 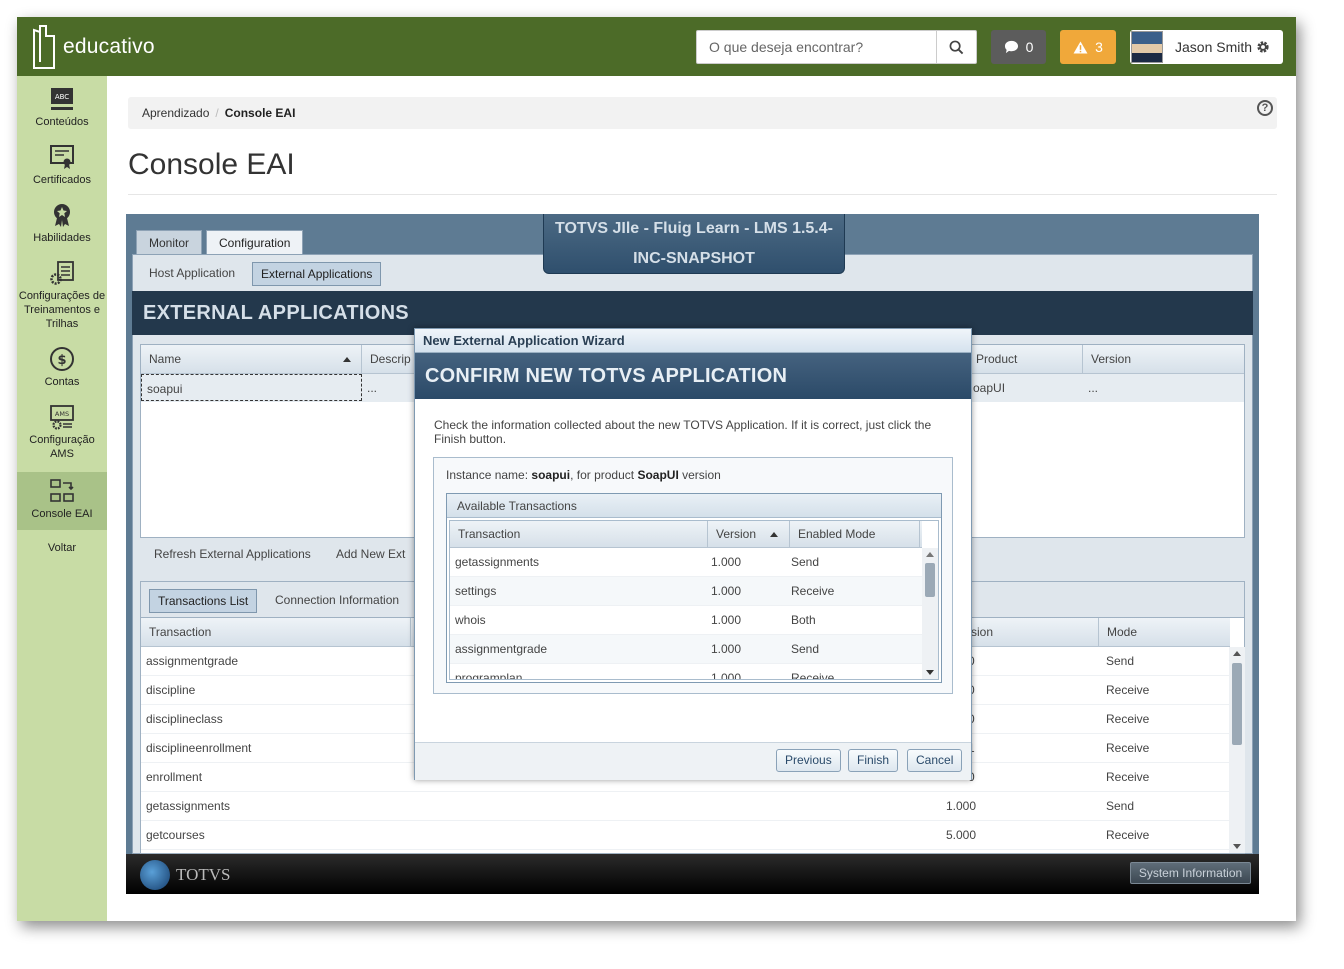 I want to click on previous-button: Previous, so click(x=808, y=760).